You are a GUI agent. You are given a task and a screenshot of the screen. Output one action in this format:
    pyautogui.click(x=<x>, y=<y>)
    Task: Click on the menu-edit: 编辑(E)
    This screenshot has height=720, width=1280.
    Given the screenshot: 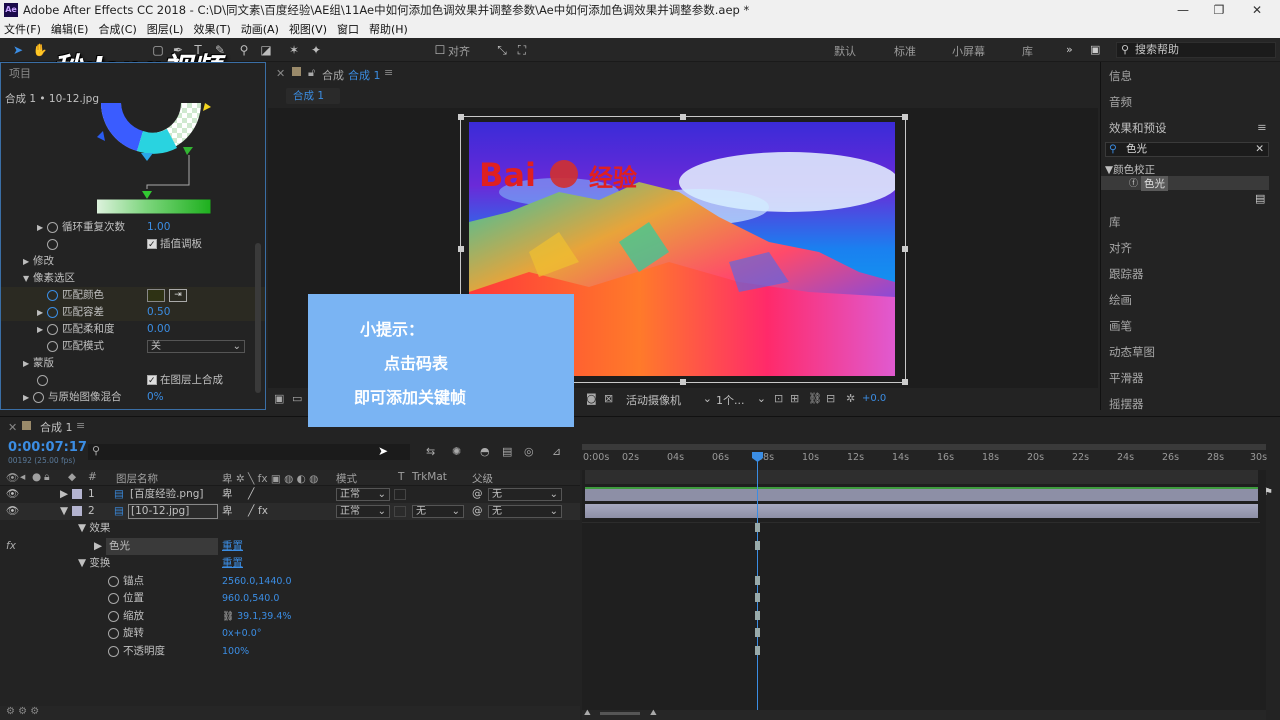 What is the action you would take?
    pyautogui.click(x=70, y=29)
    